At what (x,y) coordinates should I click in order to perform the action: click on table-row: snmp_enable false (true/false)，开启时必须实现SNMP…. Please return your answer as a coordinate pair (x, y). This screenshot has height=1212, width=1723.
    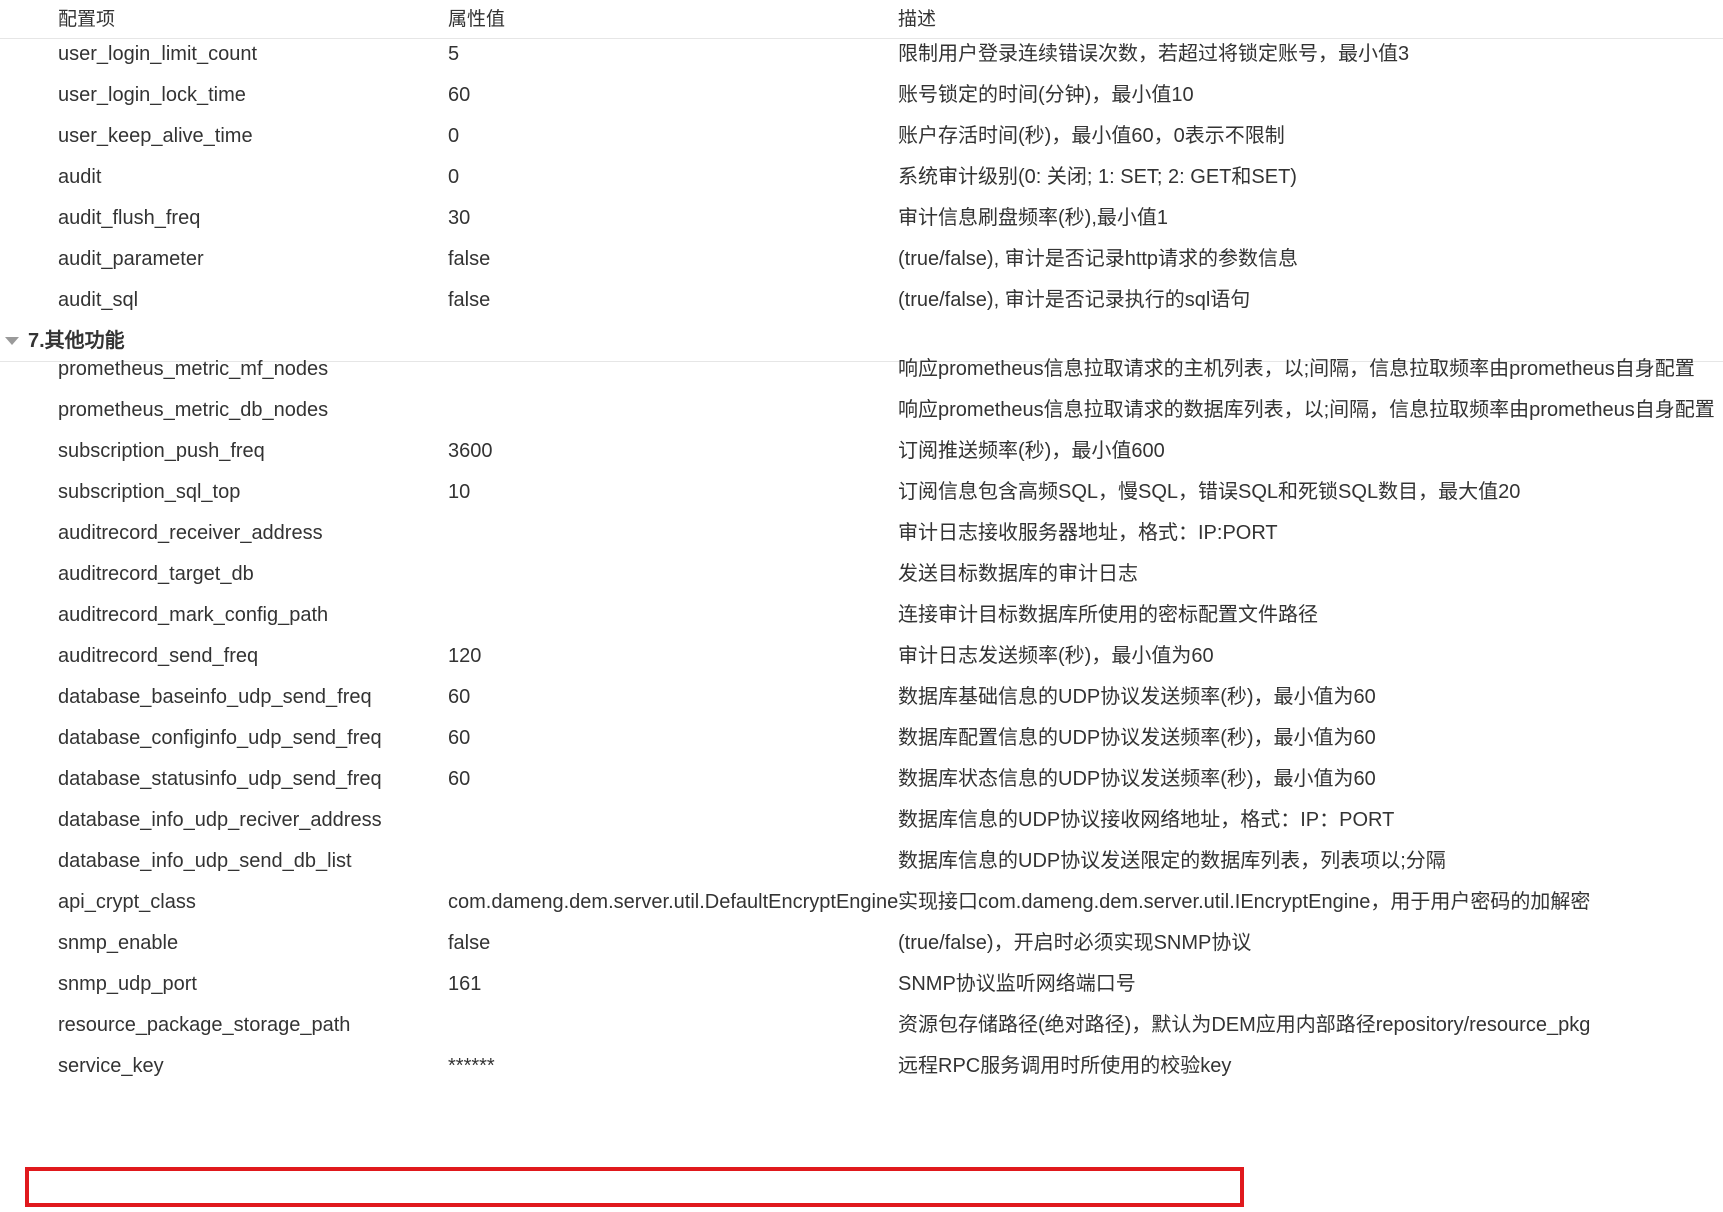
    Looking at the image, I should click on (861, 943).